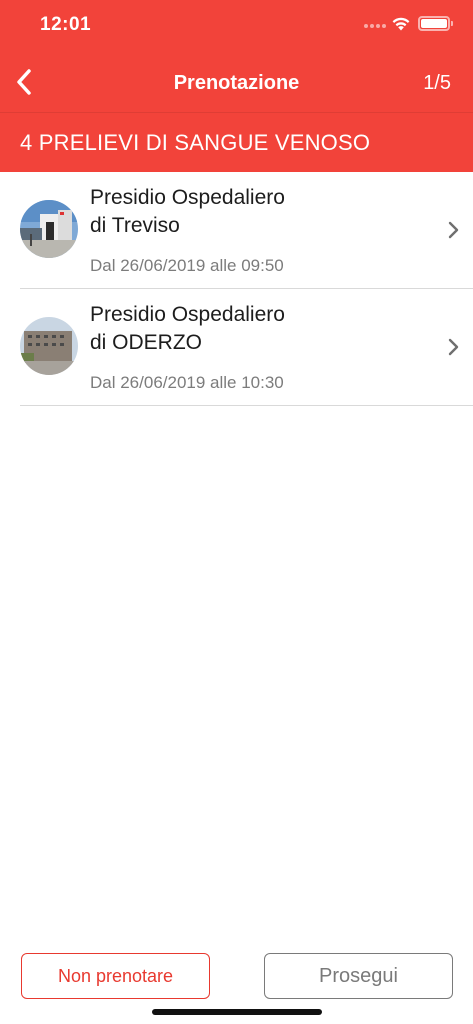  Describe the element at coordinates (187, 328) in the screenshot. I see `location-title: Presidio Ospedaliero di ODERZO` at that location.